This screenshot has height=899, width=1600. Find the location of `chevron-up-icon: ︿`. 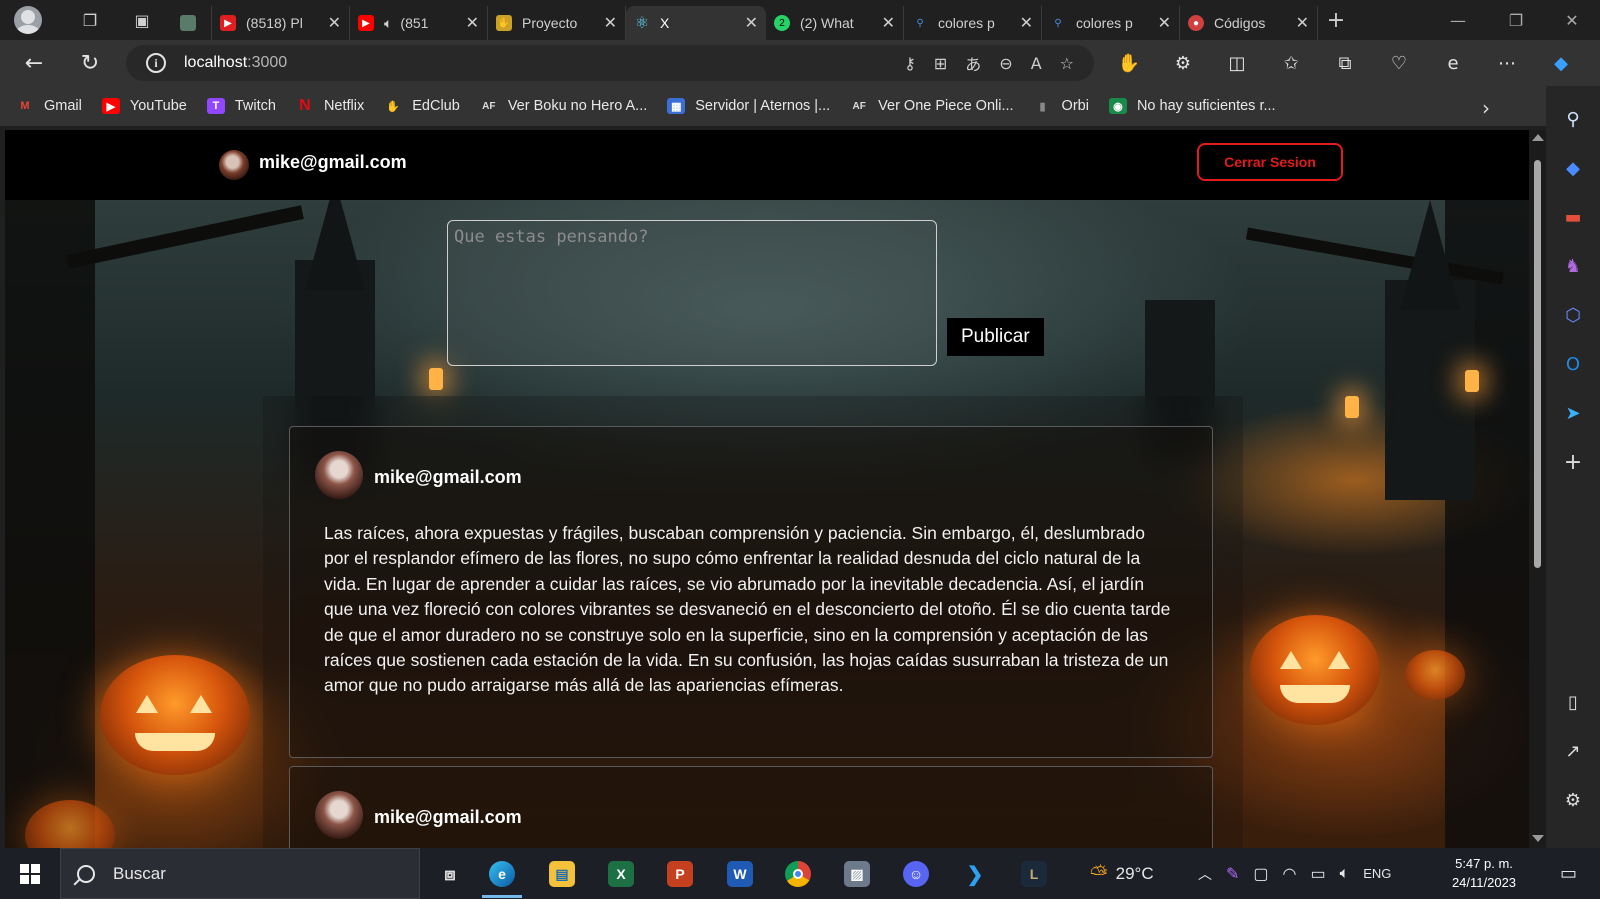

chevron-up-icon: ︿ is located at coordinates (1205, 874).